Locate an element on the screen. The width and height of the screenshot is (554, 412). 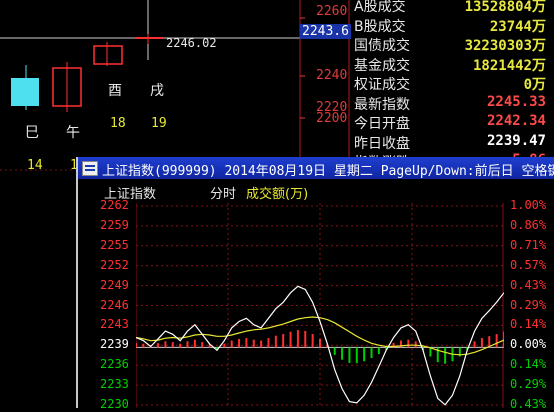
left-axis-tick: 2230 is located at coordinates (114, 404).